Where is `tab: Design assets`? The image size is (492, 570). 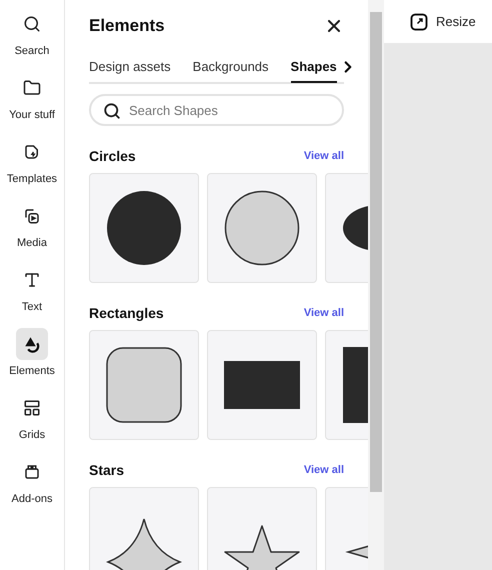
tab: Design assets is located at coordinates (130, 71).